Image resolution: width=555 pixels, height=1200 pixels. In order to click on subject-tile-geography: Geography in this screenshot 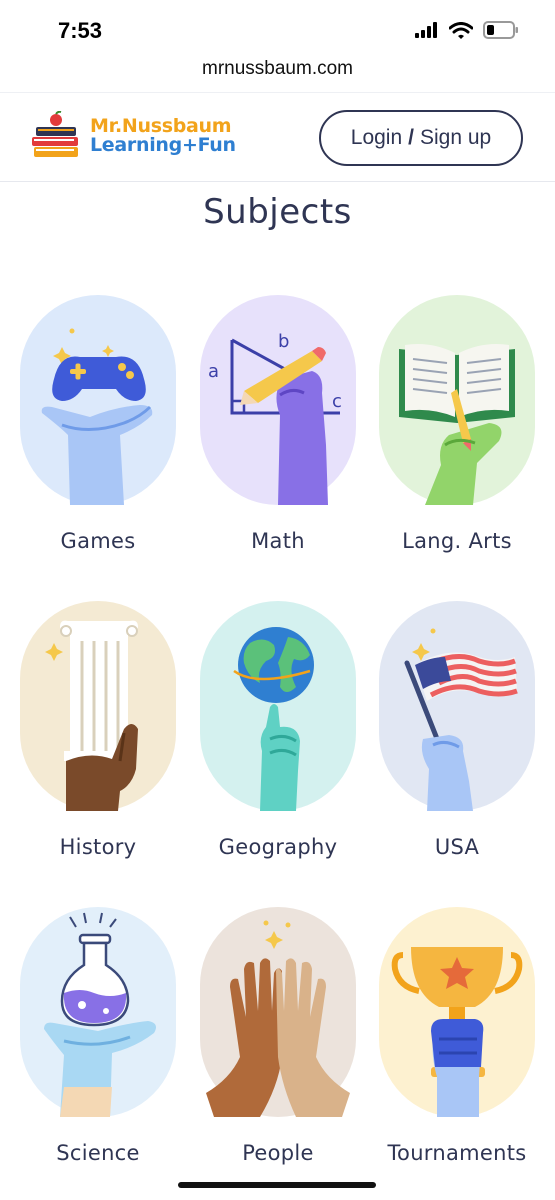, I will do `click(278, 736)`.